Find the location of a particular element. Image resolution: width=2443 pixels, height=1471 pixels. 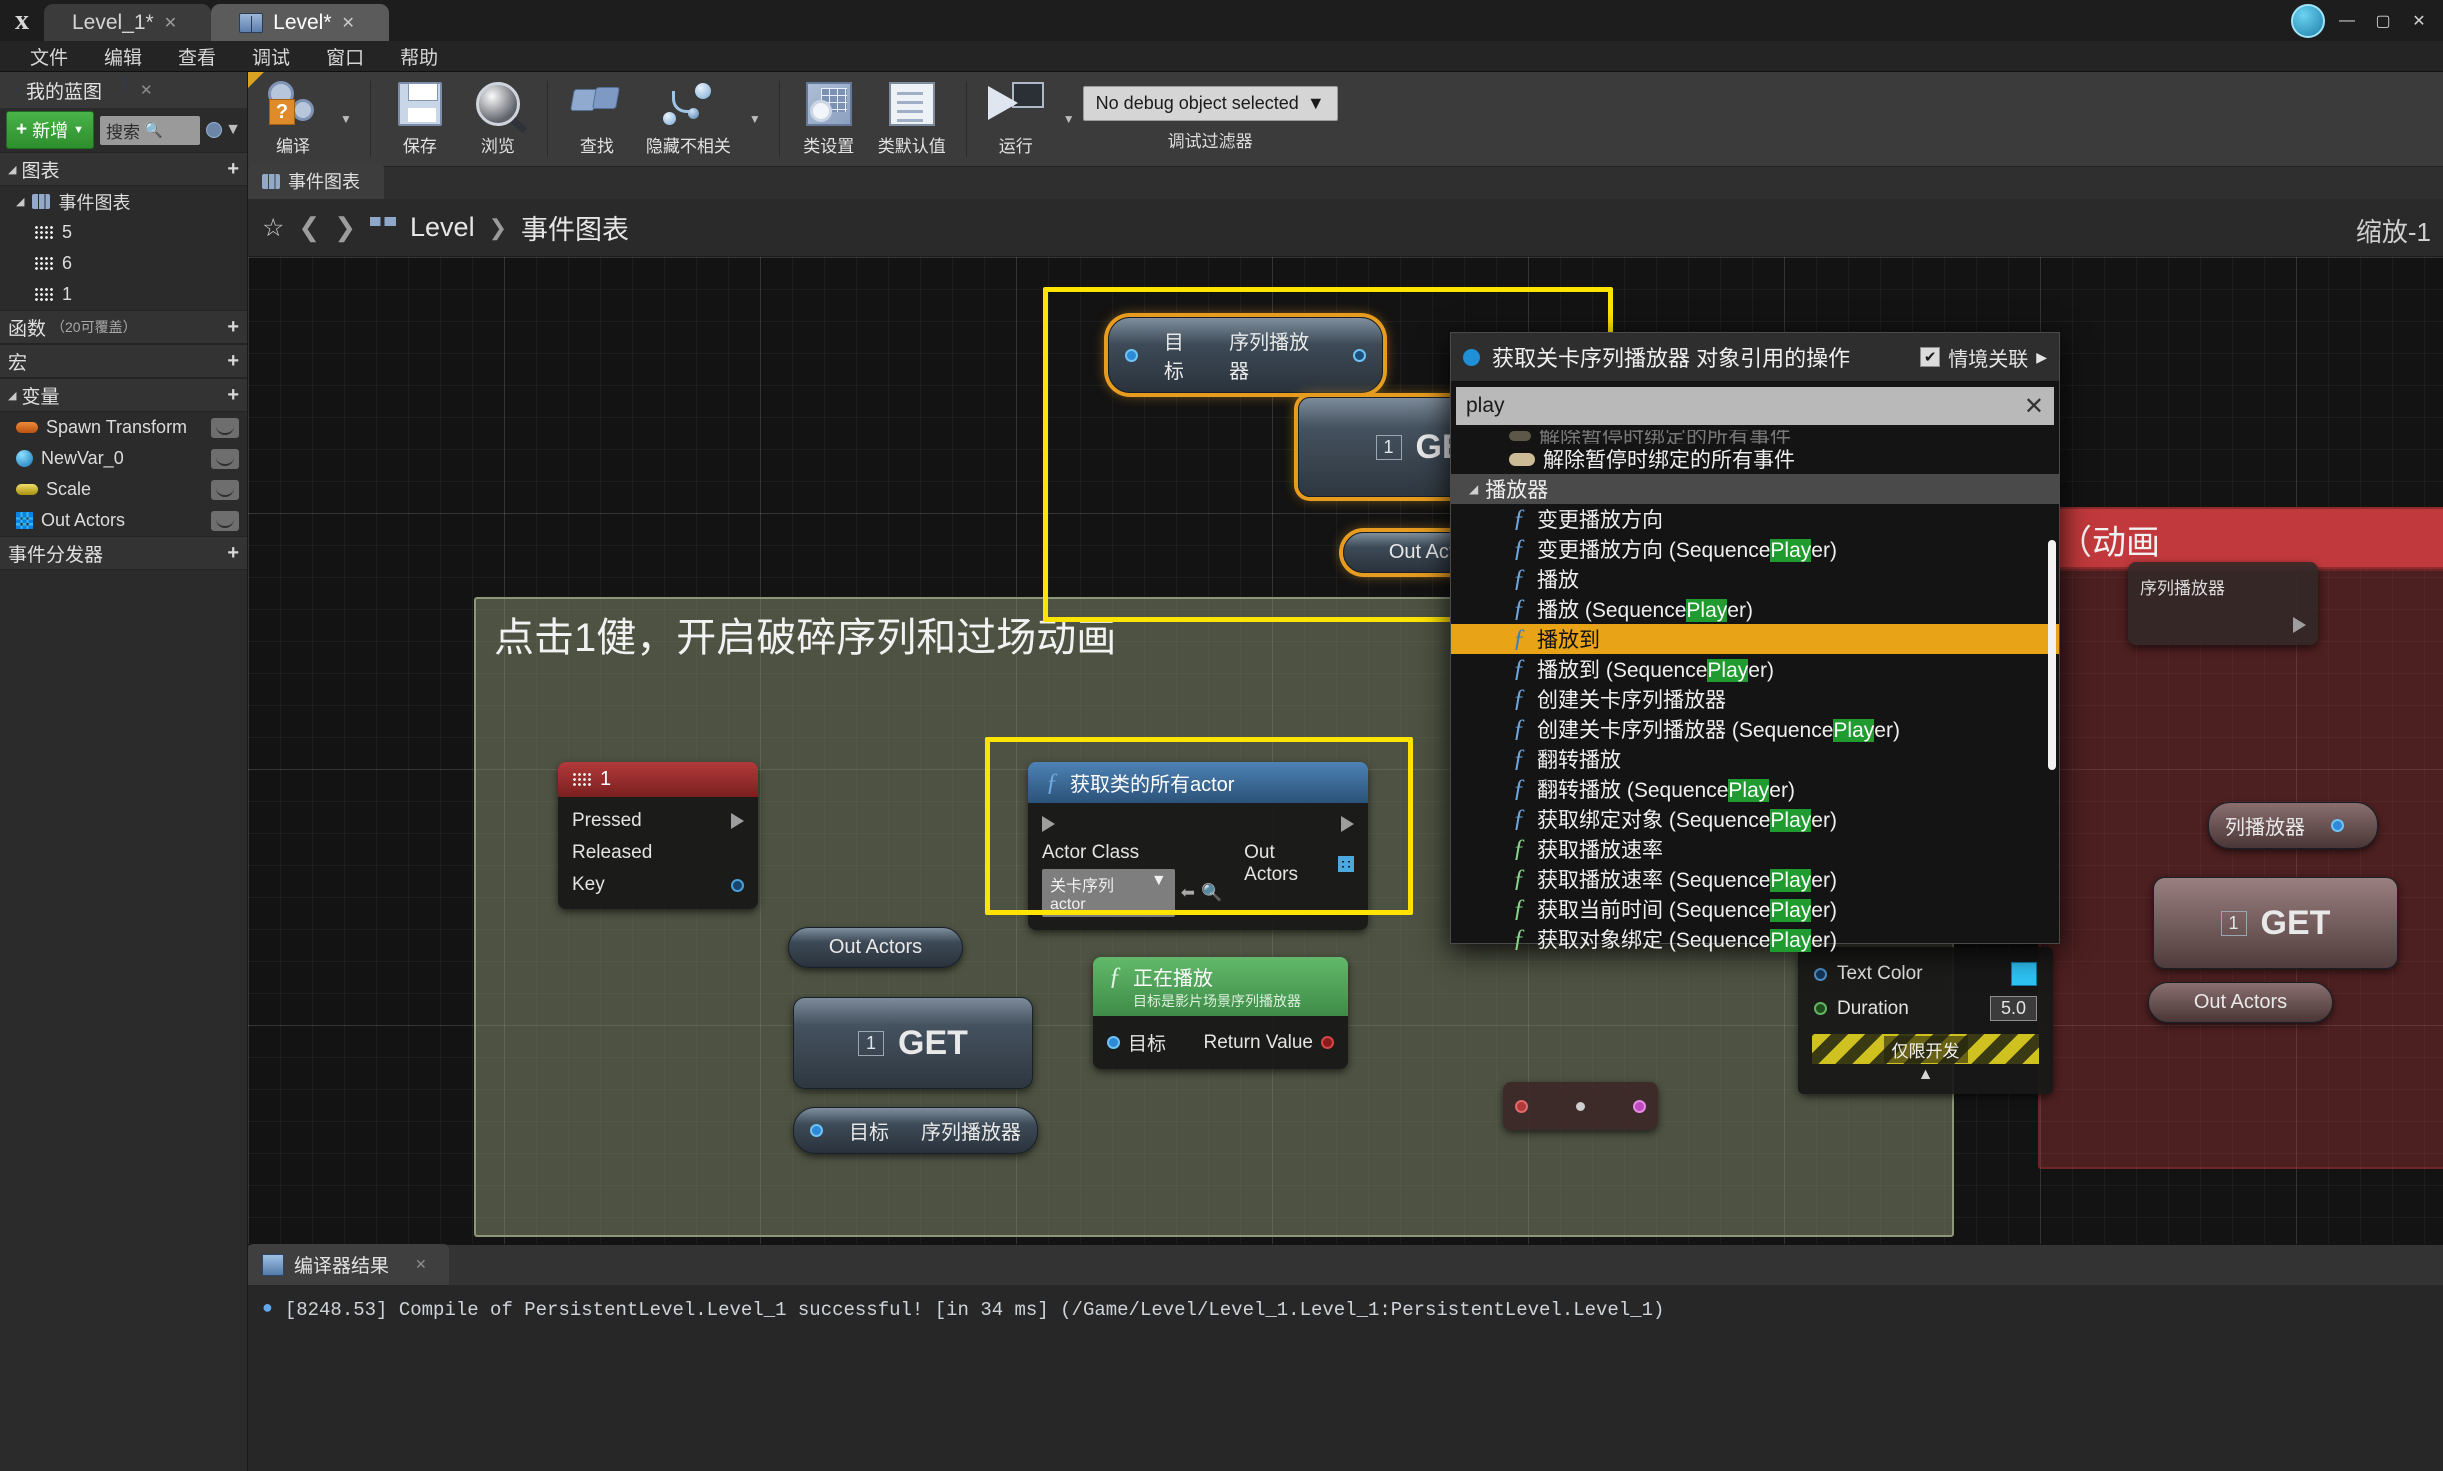

list-item-get-current-time-sp: ƒ 获取当前时间 (SequencePlayer) is located at coordinates (1755, 909).